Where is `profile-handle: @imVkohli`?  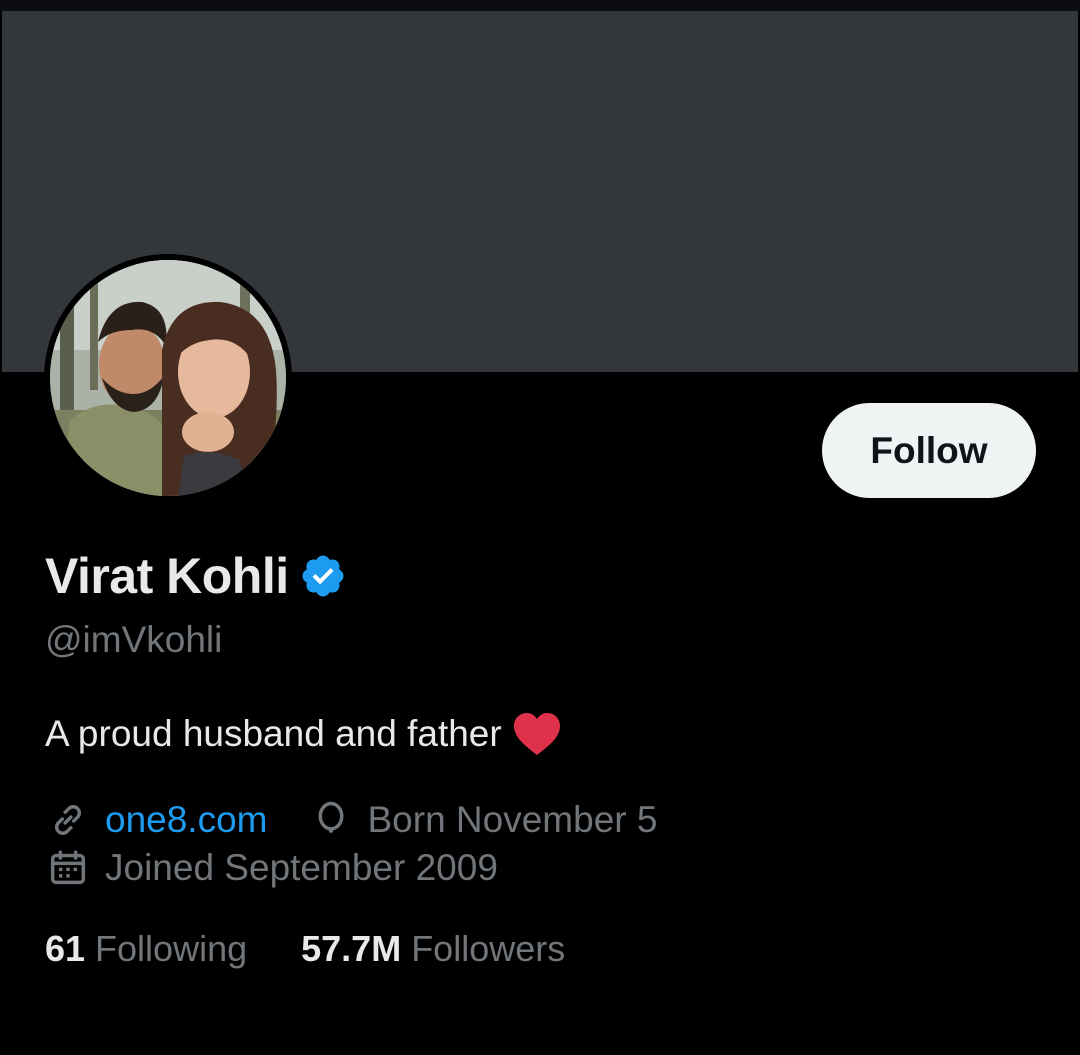
profile-handle: @imVkohli is located at coordinates (134, 639).